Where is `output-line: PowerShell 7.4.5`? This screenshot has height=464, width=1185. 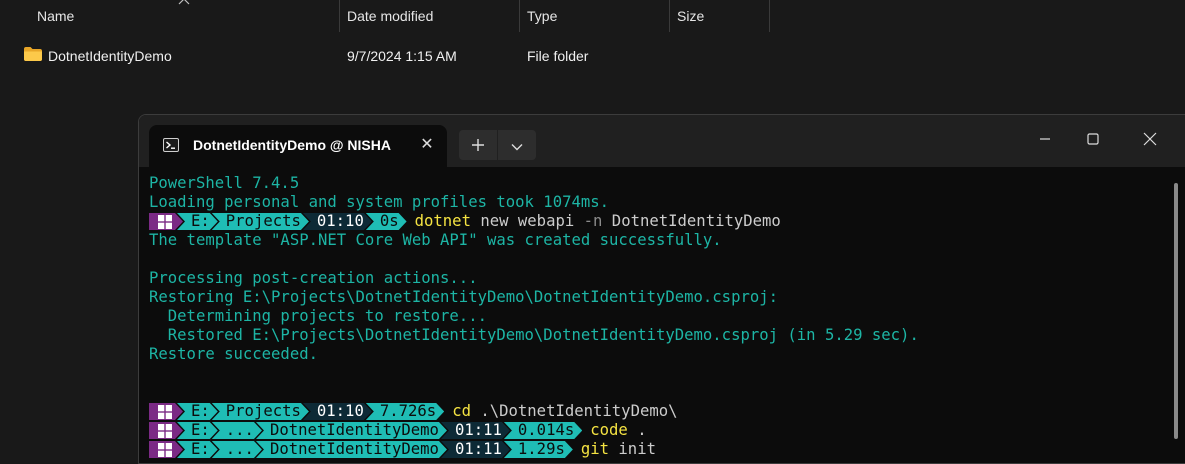 output-line: PowerShell 7.4.5 is located at coordinates (224, 183).